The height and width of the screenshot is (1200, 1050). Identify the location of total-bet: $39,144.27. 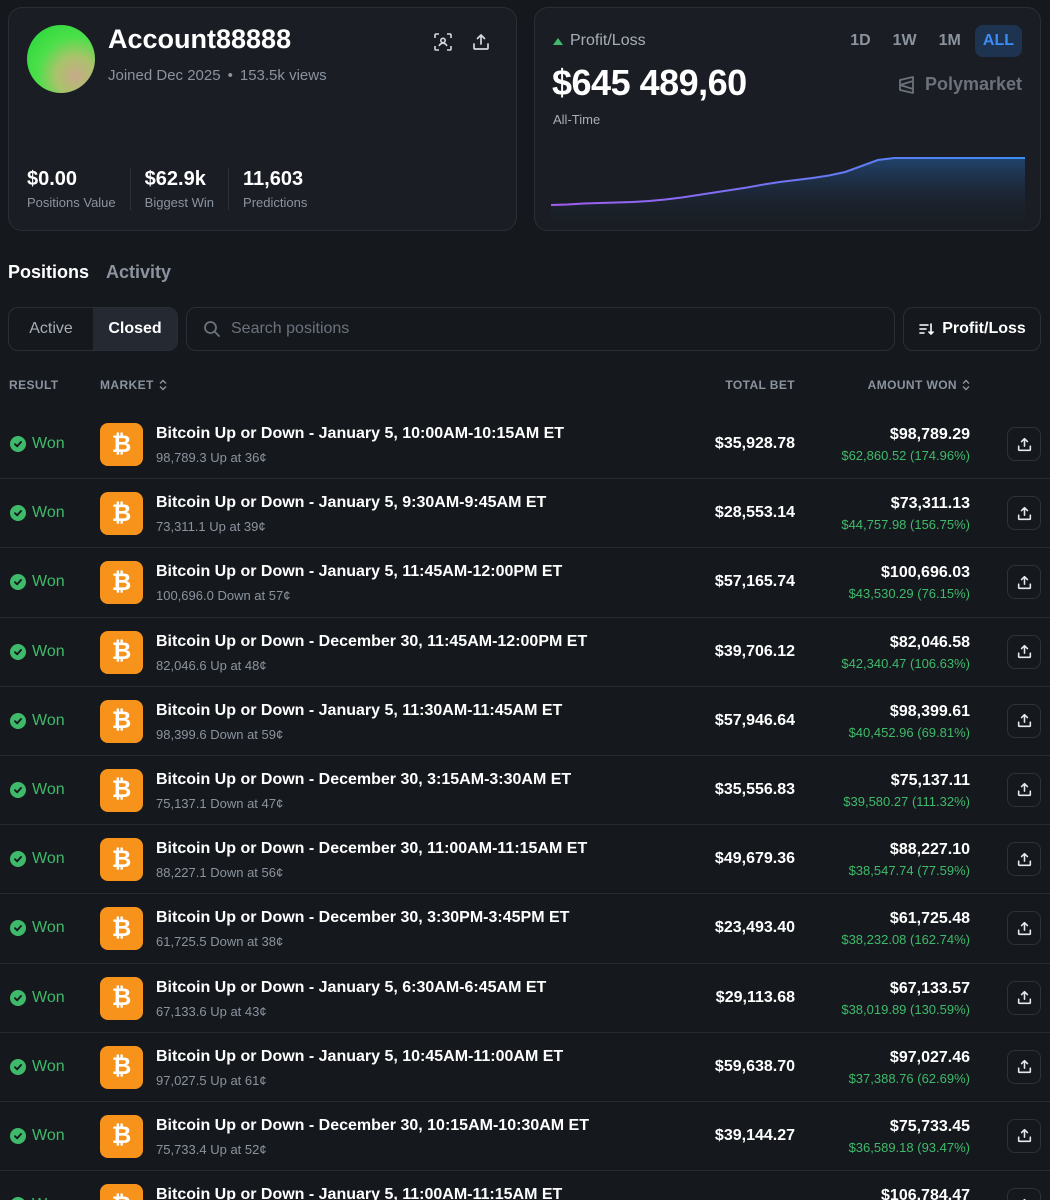
(754, 1135).